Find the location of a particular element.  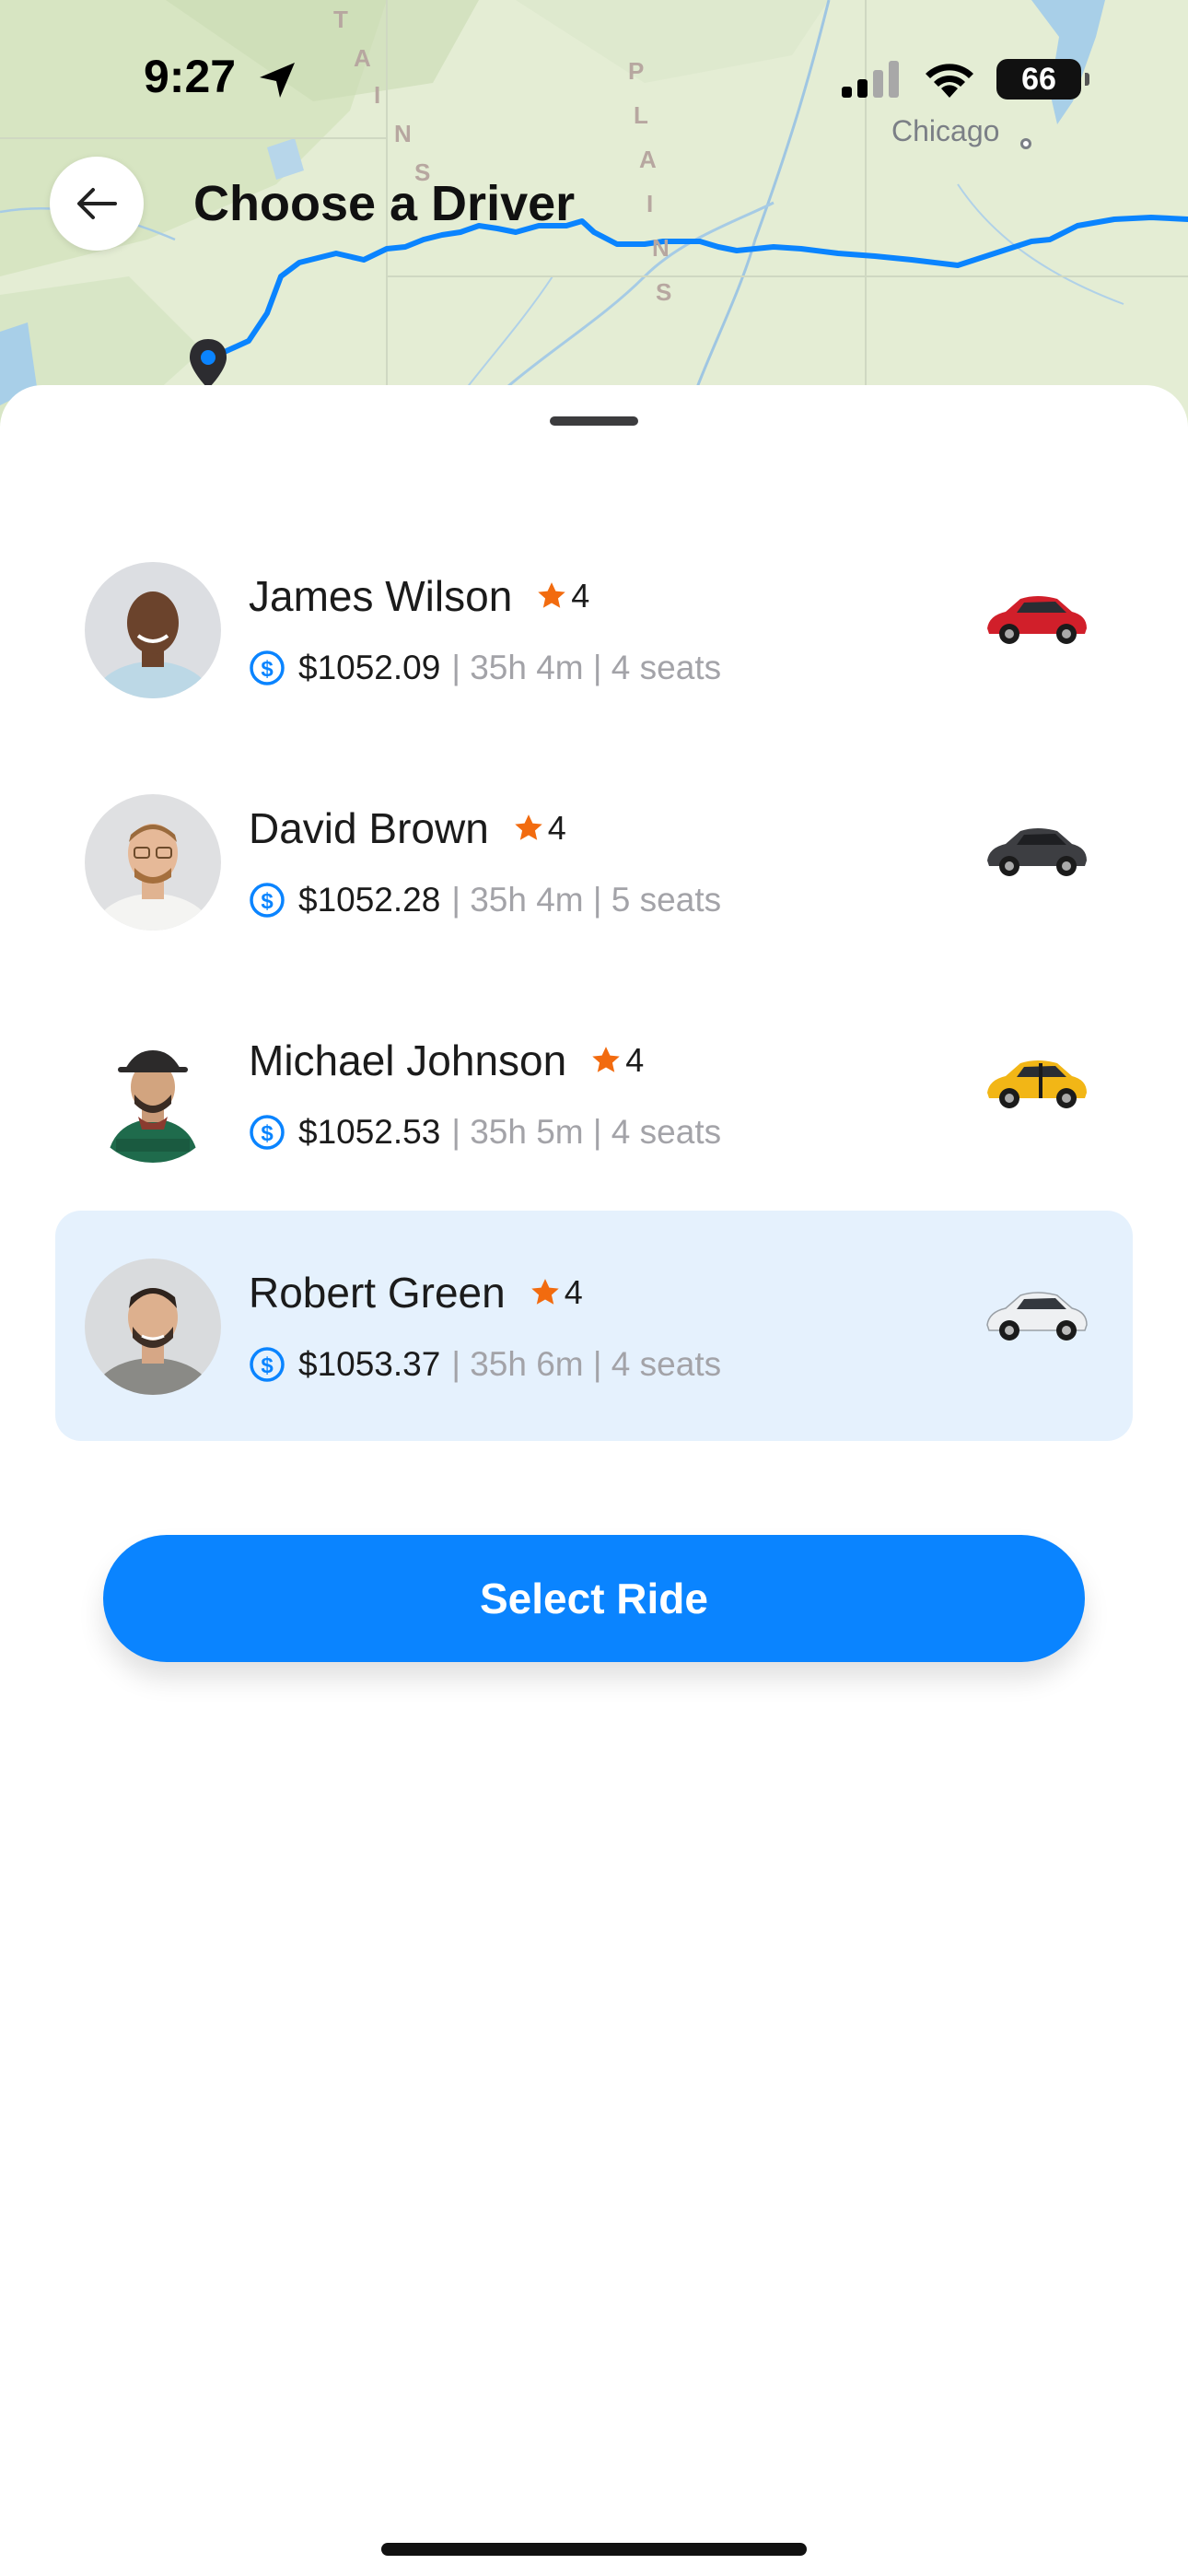

driver-trip-info: | 35h 5m | 4 seats is located at coordinates (586, 1132).